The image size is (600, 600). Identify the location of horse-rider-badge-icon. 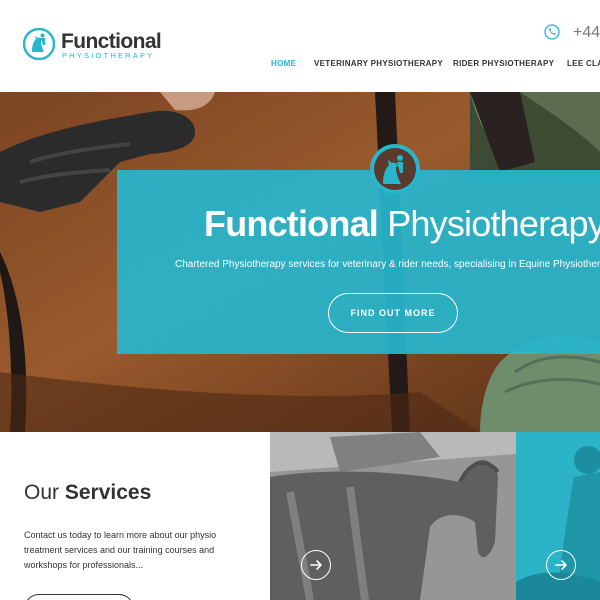
(395, 169).